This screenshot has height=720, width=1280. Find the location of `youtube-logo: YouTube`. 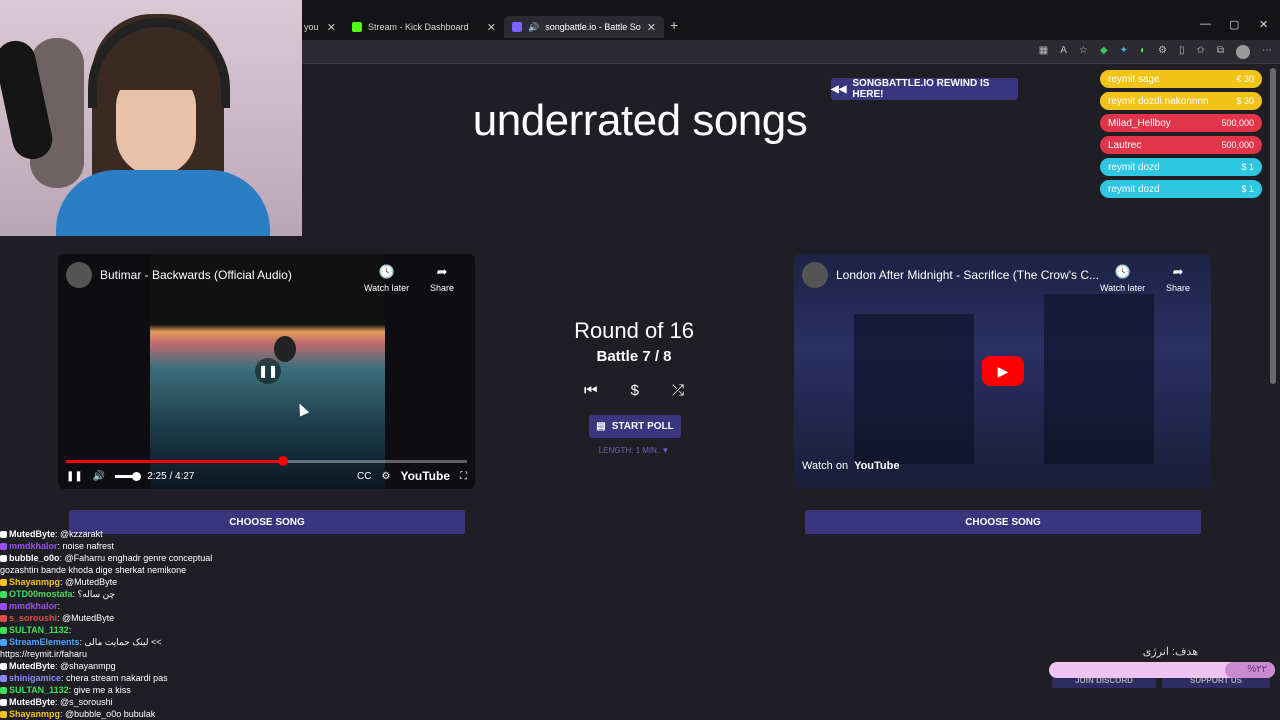

youtube-logo: YouTube is located at coordinates (425, 476).